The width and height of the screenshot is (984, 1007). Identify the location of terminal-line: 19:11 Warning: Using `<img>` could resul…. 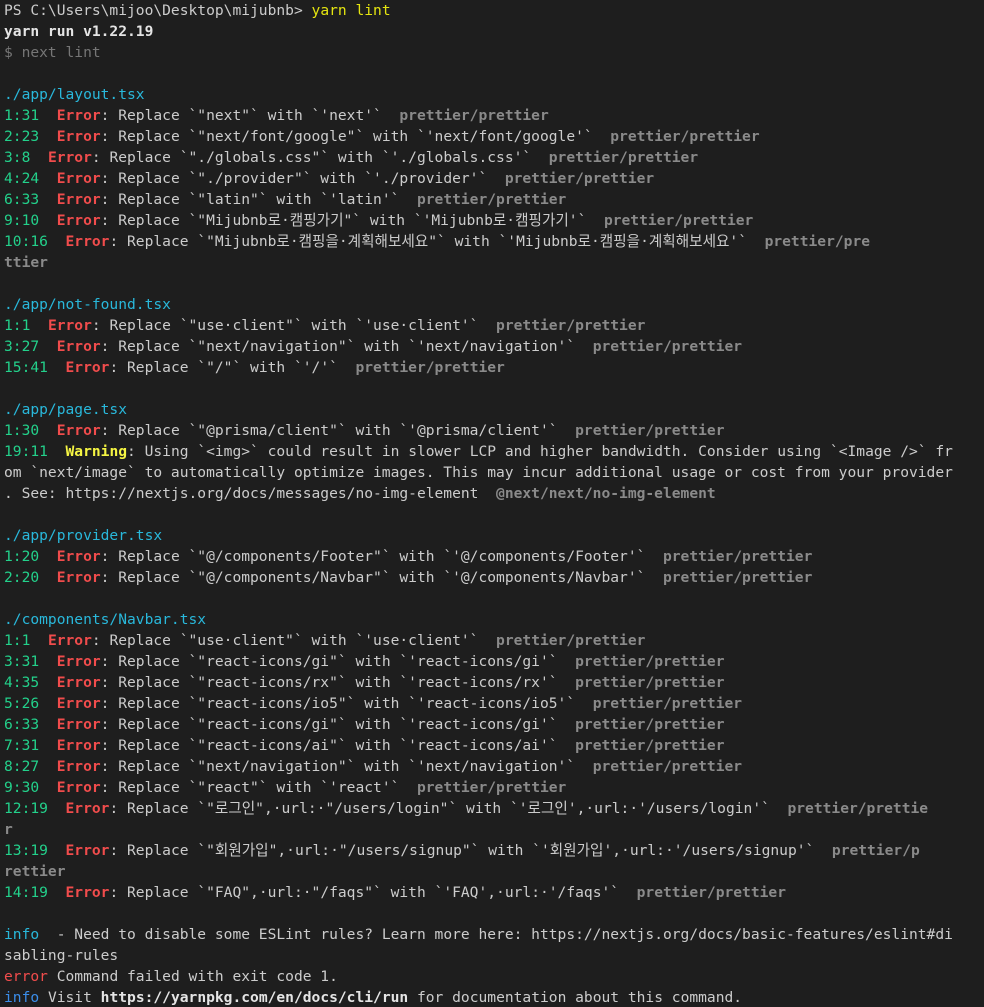
(494, 451).